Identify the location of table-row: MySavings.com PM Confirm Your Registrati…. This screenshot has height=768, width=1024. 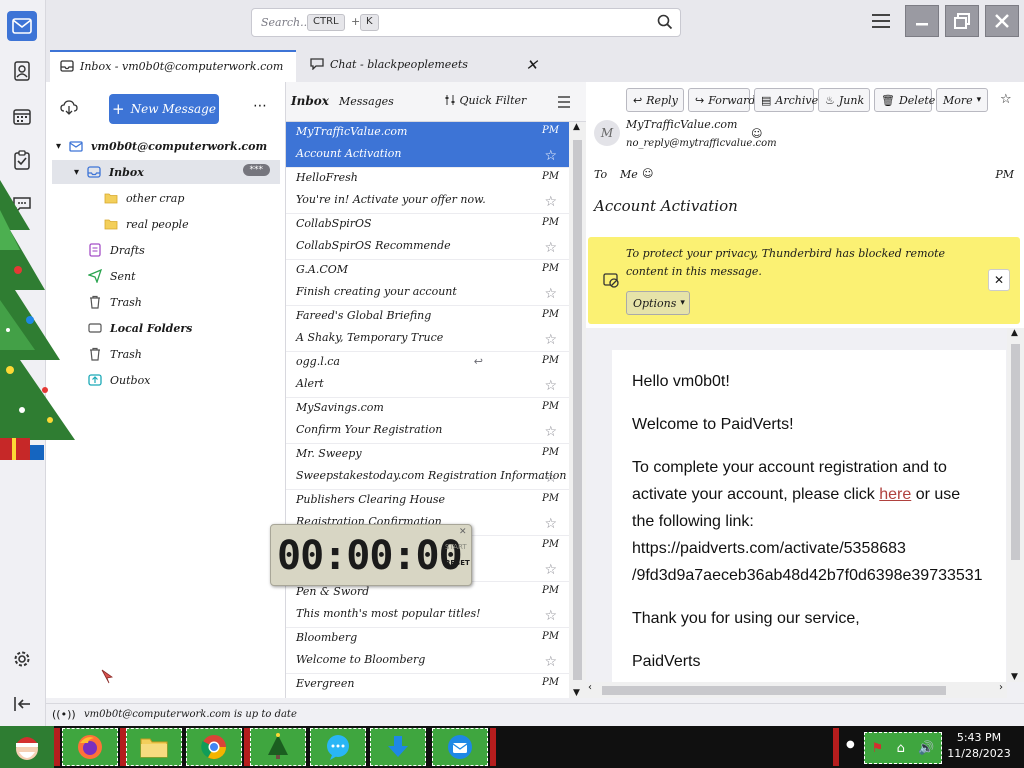
(427, 421).